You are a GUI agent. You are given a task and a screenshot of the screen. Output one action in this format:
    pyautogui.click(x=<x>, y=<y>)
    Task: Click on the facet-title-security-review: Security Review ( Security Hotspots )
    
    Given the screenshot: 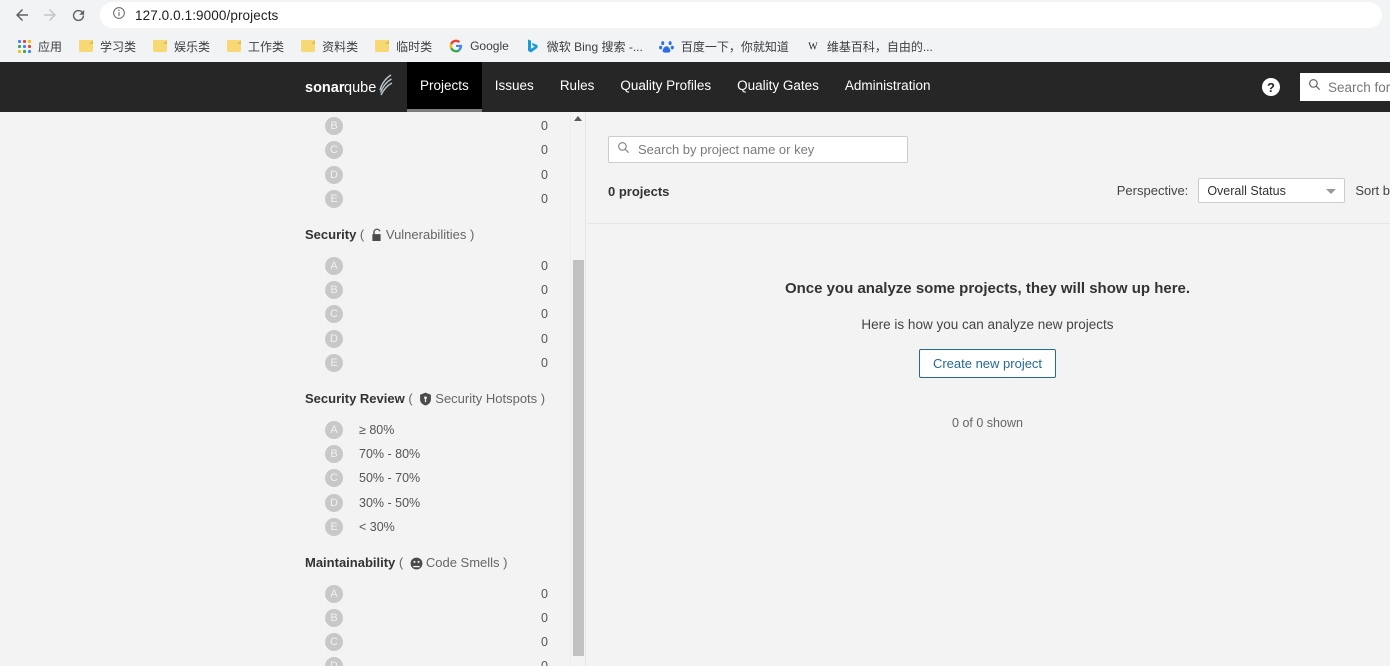 What is the action you would take?
    pyautogui.click(x=437, y=396)
    